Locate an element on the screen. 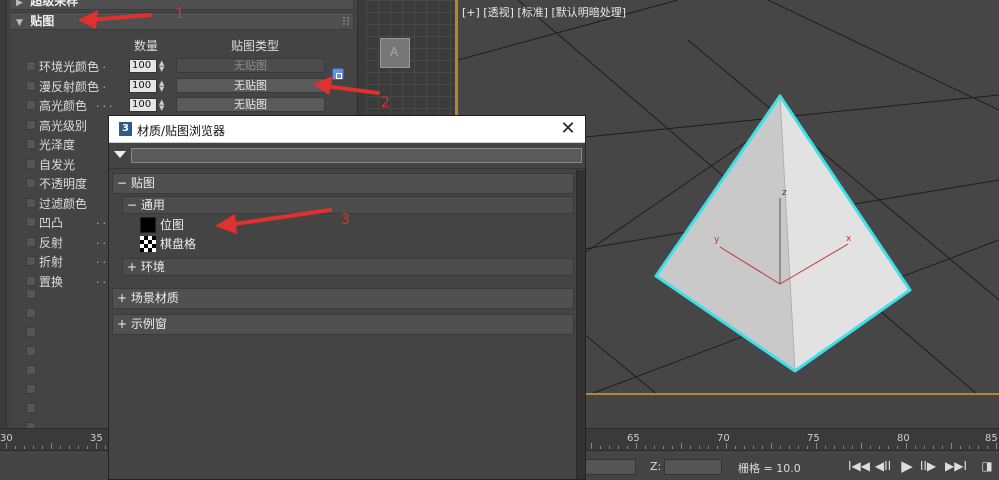 This screenshot has width=999, height=480. map-row: 环境光颜色.. 100 ▲ ▼ 无贴图 is located at coordinates (186, 66).